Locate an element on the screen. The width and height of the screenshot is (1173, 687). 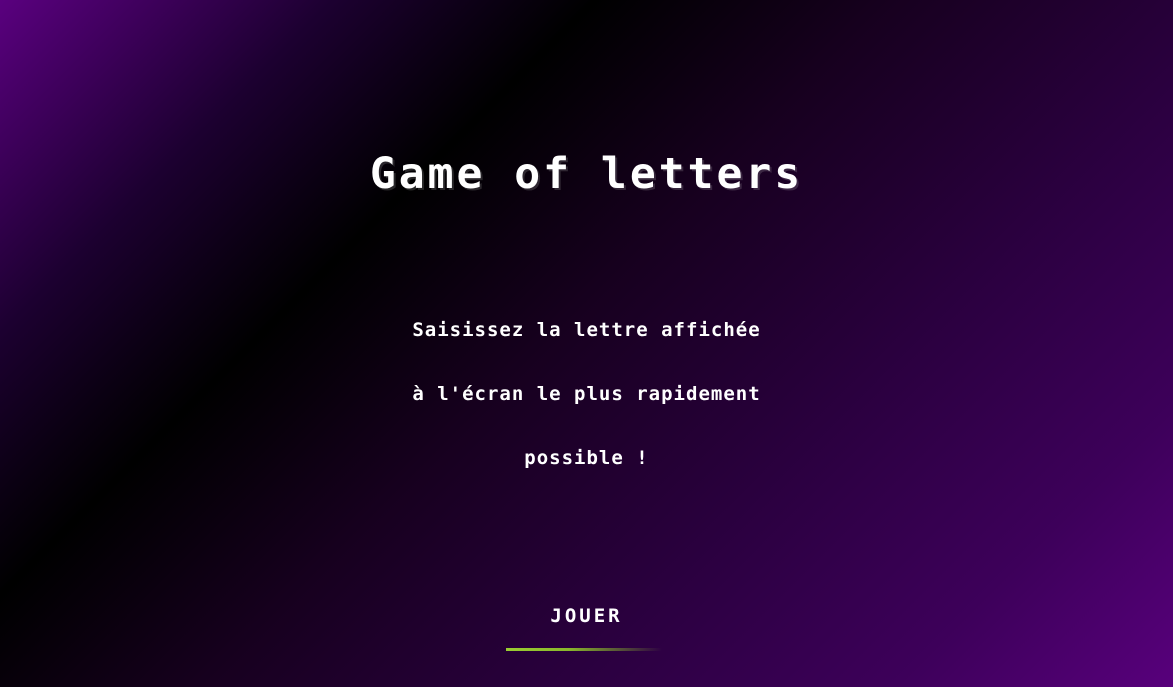
game-title: Game of letters is located at coordinates (586, 174).